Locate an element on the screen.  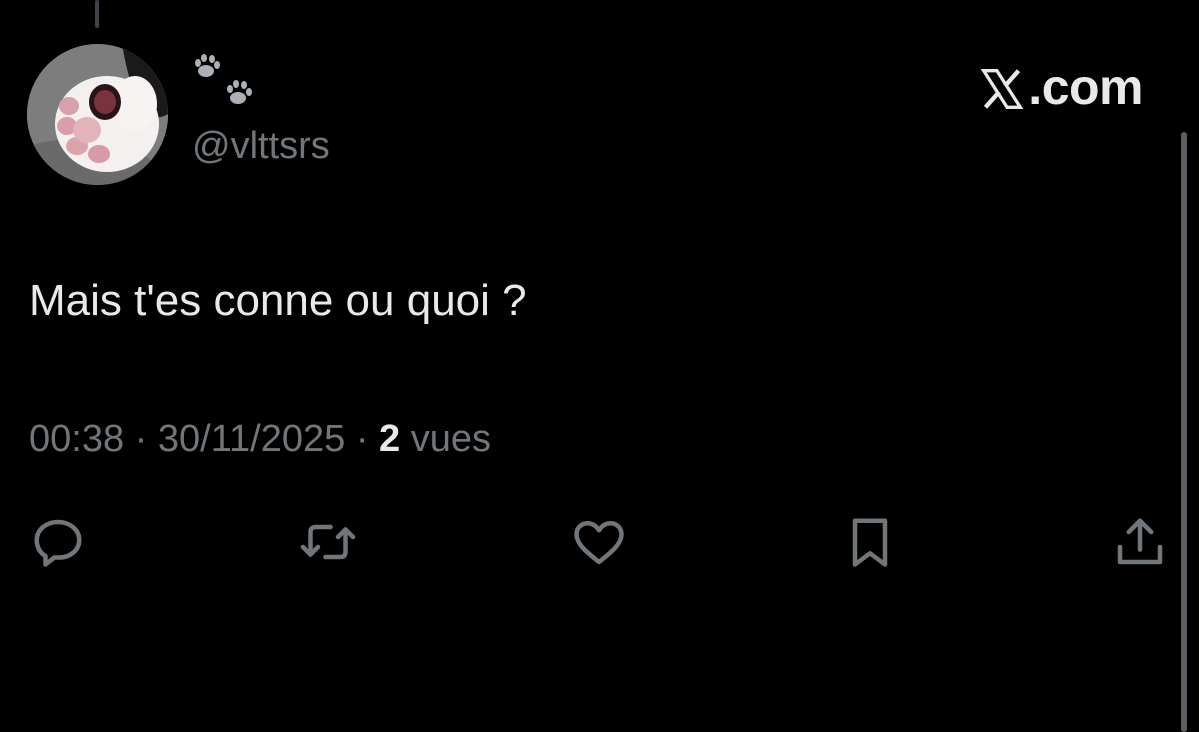
cat-paw-avatar-image is located at coordinates (97, 114).